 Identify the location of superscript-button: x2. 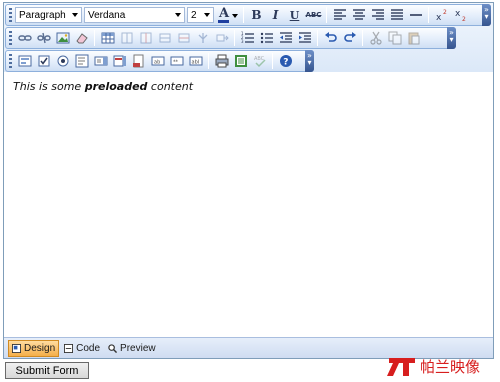
(441, 15).